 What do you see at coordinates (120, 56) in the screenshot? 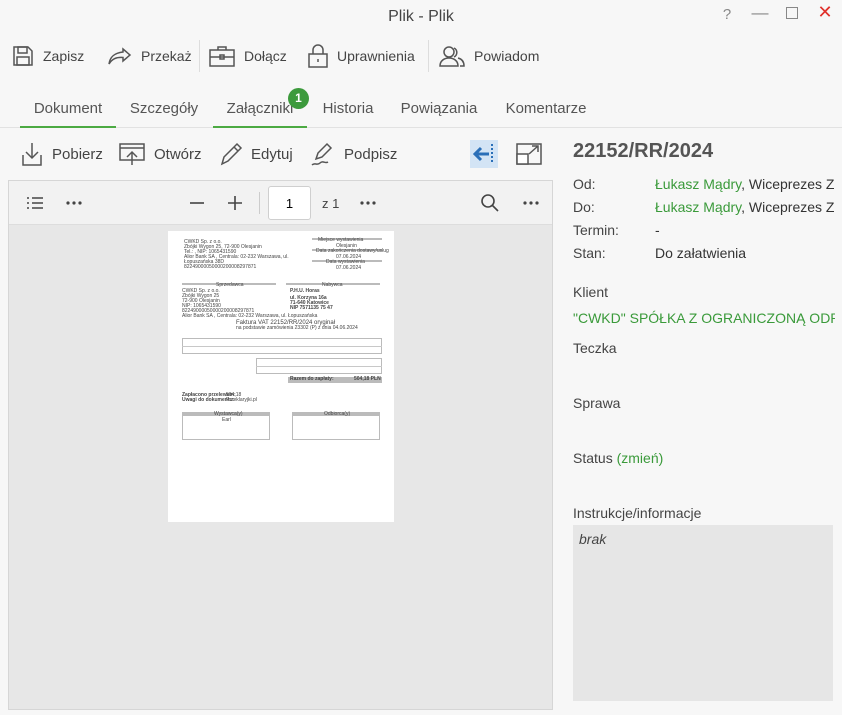
I see `forward-icon` at bounding box center [120, 56].